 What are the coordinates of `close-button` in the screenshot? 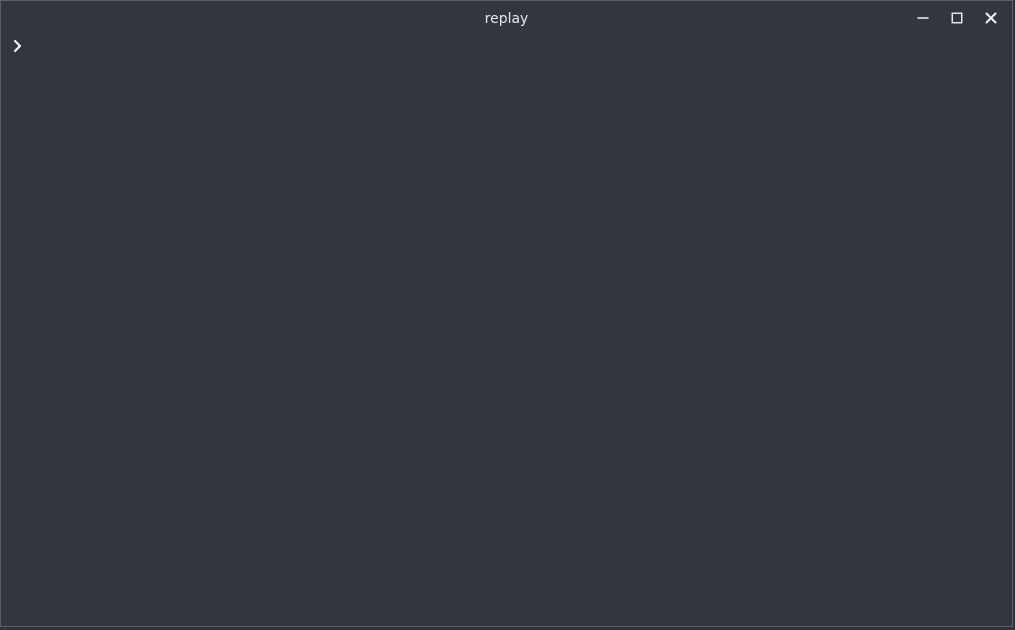 It's located at (991, 18).